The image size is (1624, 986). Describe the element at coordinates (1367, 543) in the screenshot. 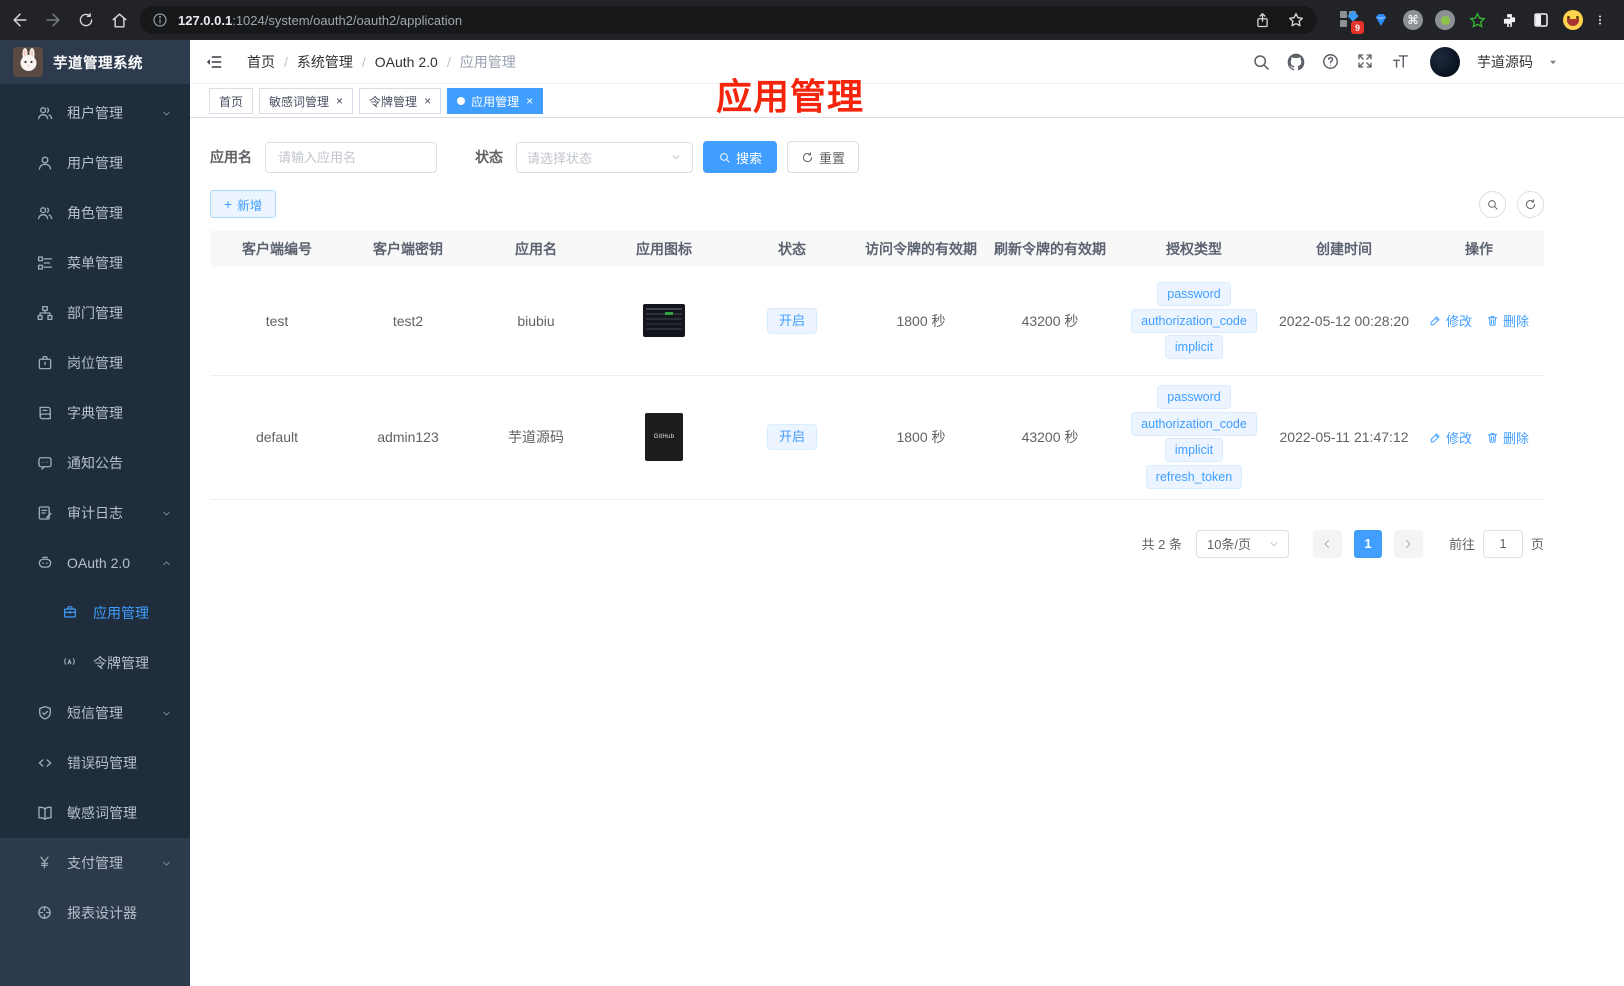

I see `page-number-button: 1` at that location.